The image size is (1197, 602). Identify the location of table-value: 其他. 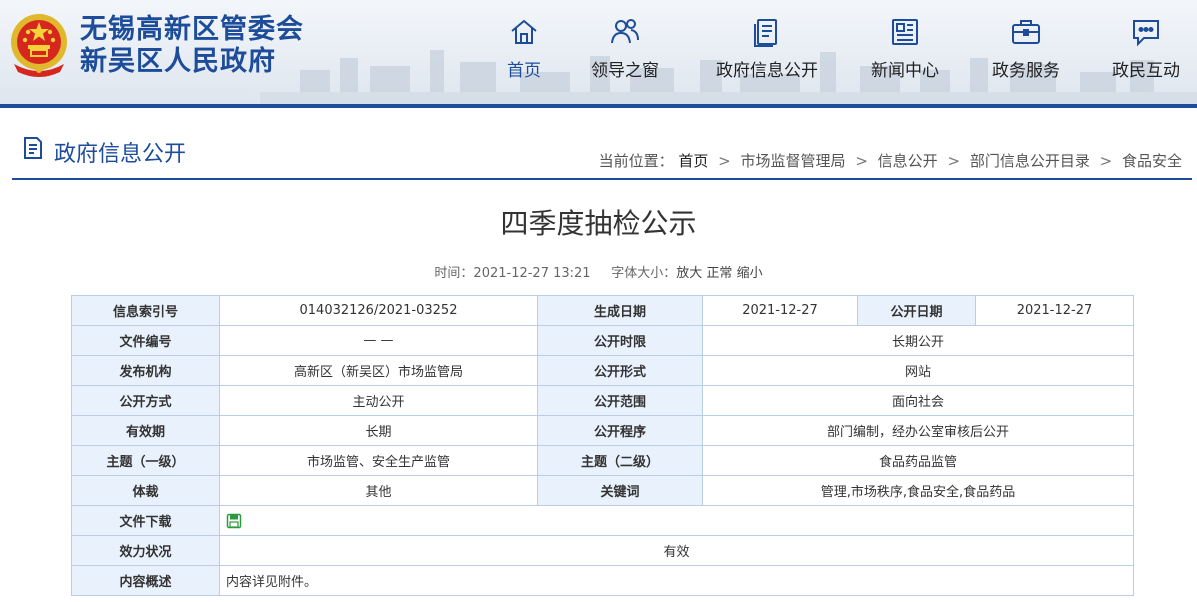
(378, 490).